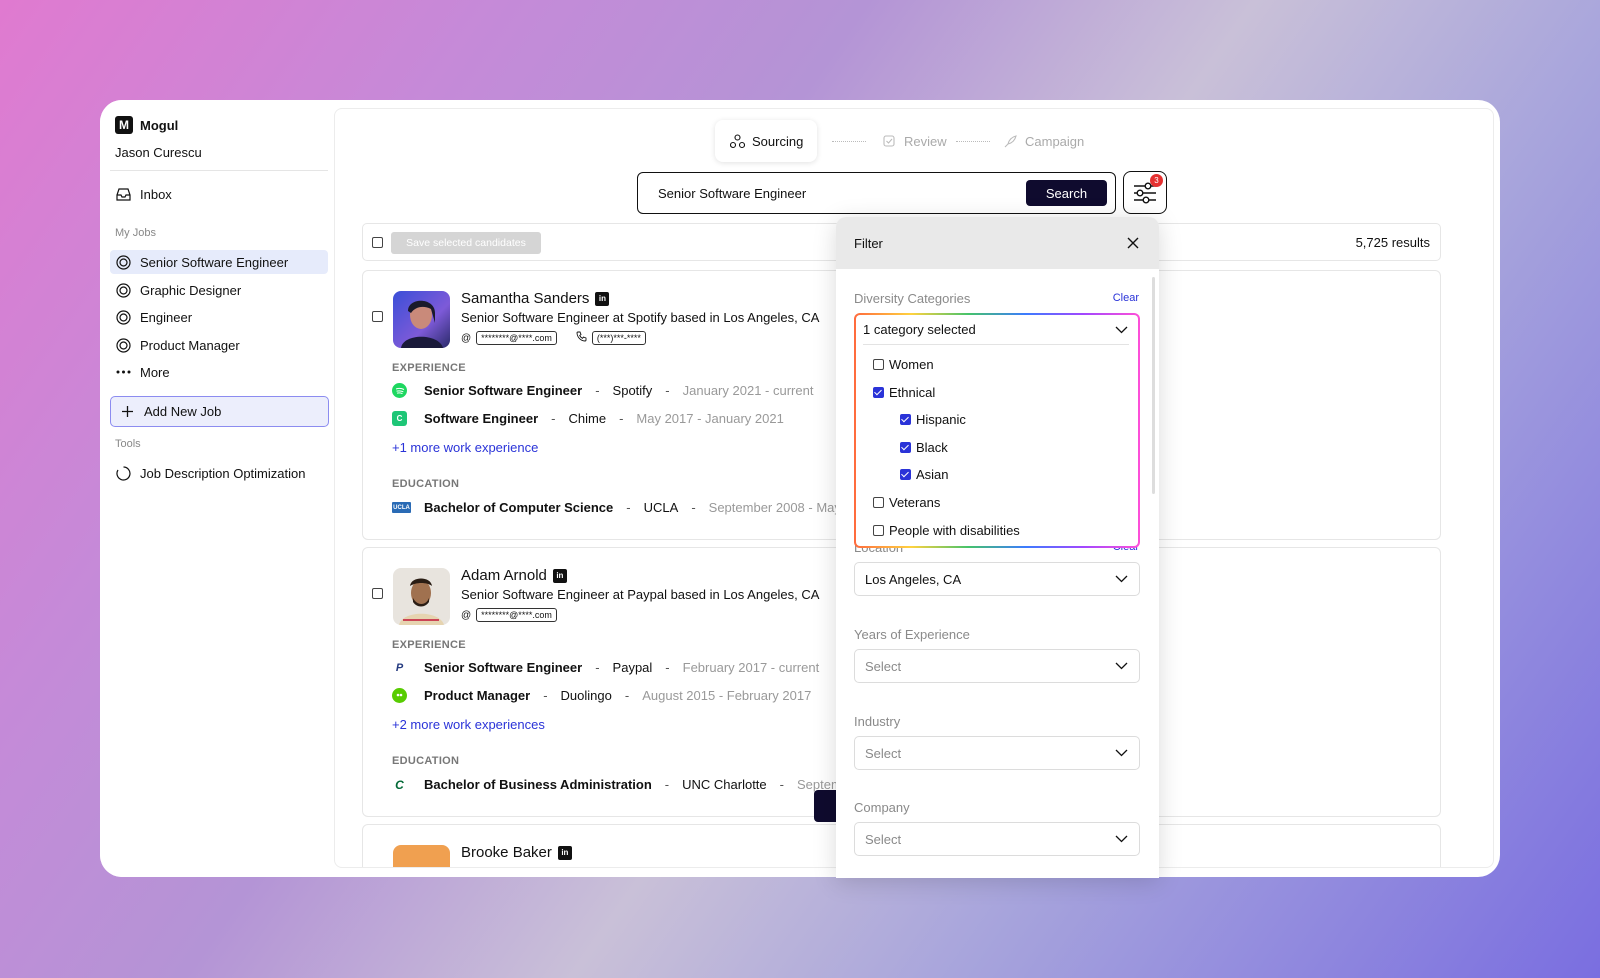  Describe the element at coordinates (504, 575) in the screenshot. I see `candidate-name: Adam Arnold` at that location.